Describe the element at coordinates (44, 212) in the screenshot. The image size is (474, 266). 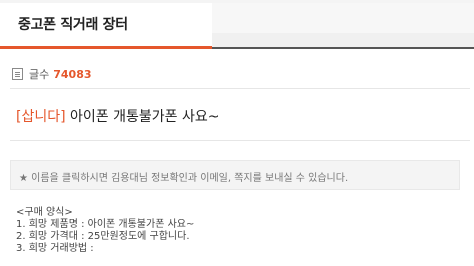
I see `body-line: <구매 양식>` at that location.